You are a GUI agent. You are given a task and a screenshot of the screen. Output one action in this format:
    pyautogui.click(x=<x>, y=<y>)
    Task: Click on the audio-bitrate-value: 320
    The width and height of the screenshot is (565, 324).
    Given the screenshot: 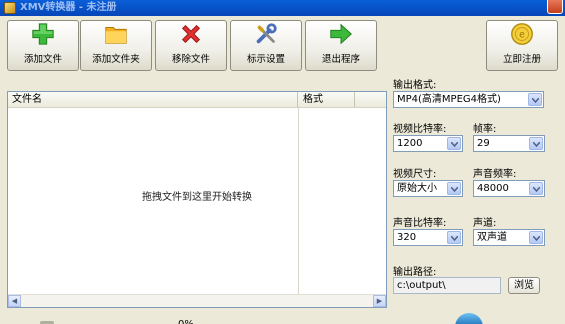 What is the action you would take?
    pyautogui.click(x=407, y=237)
    